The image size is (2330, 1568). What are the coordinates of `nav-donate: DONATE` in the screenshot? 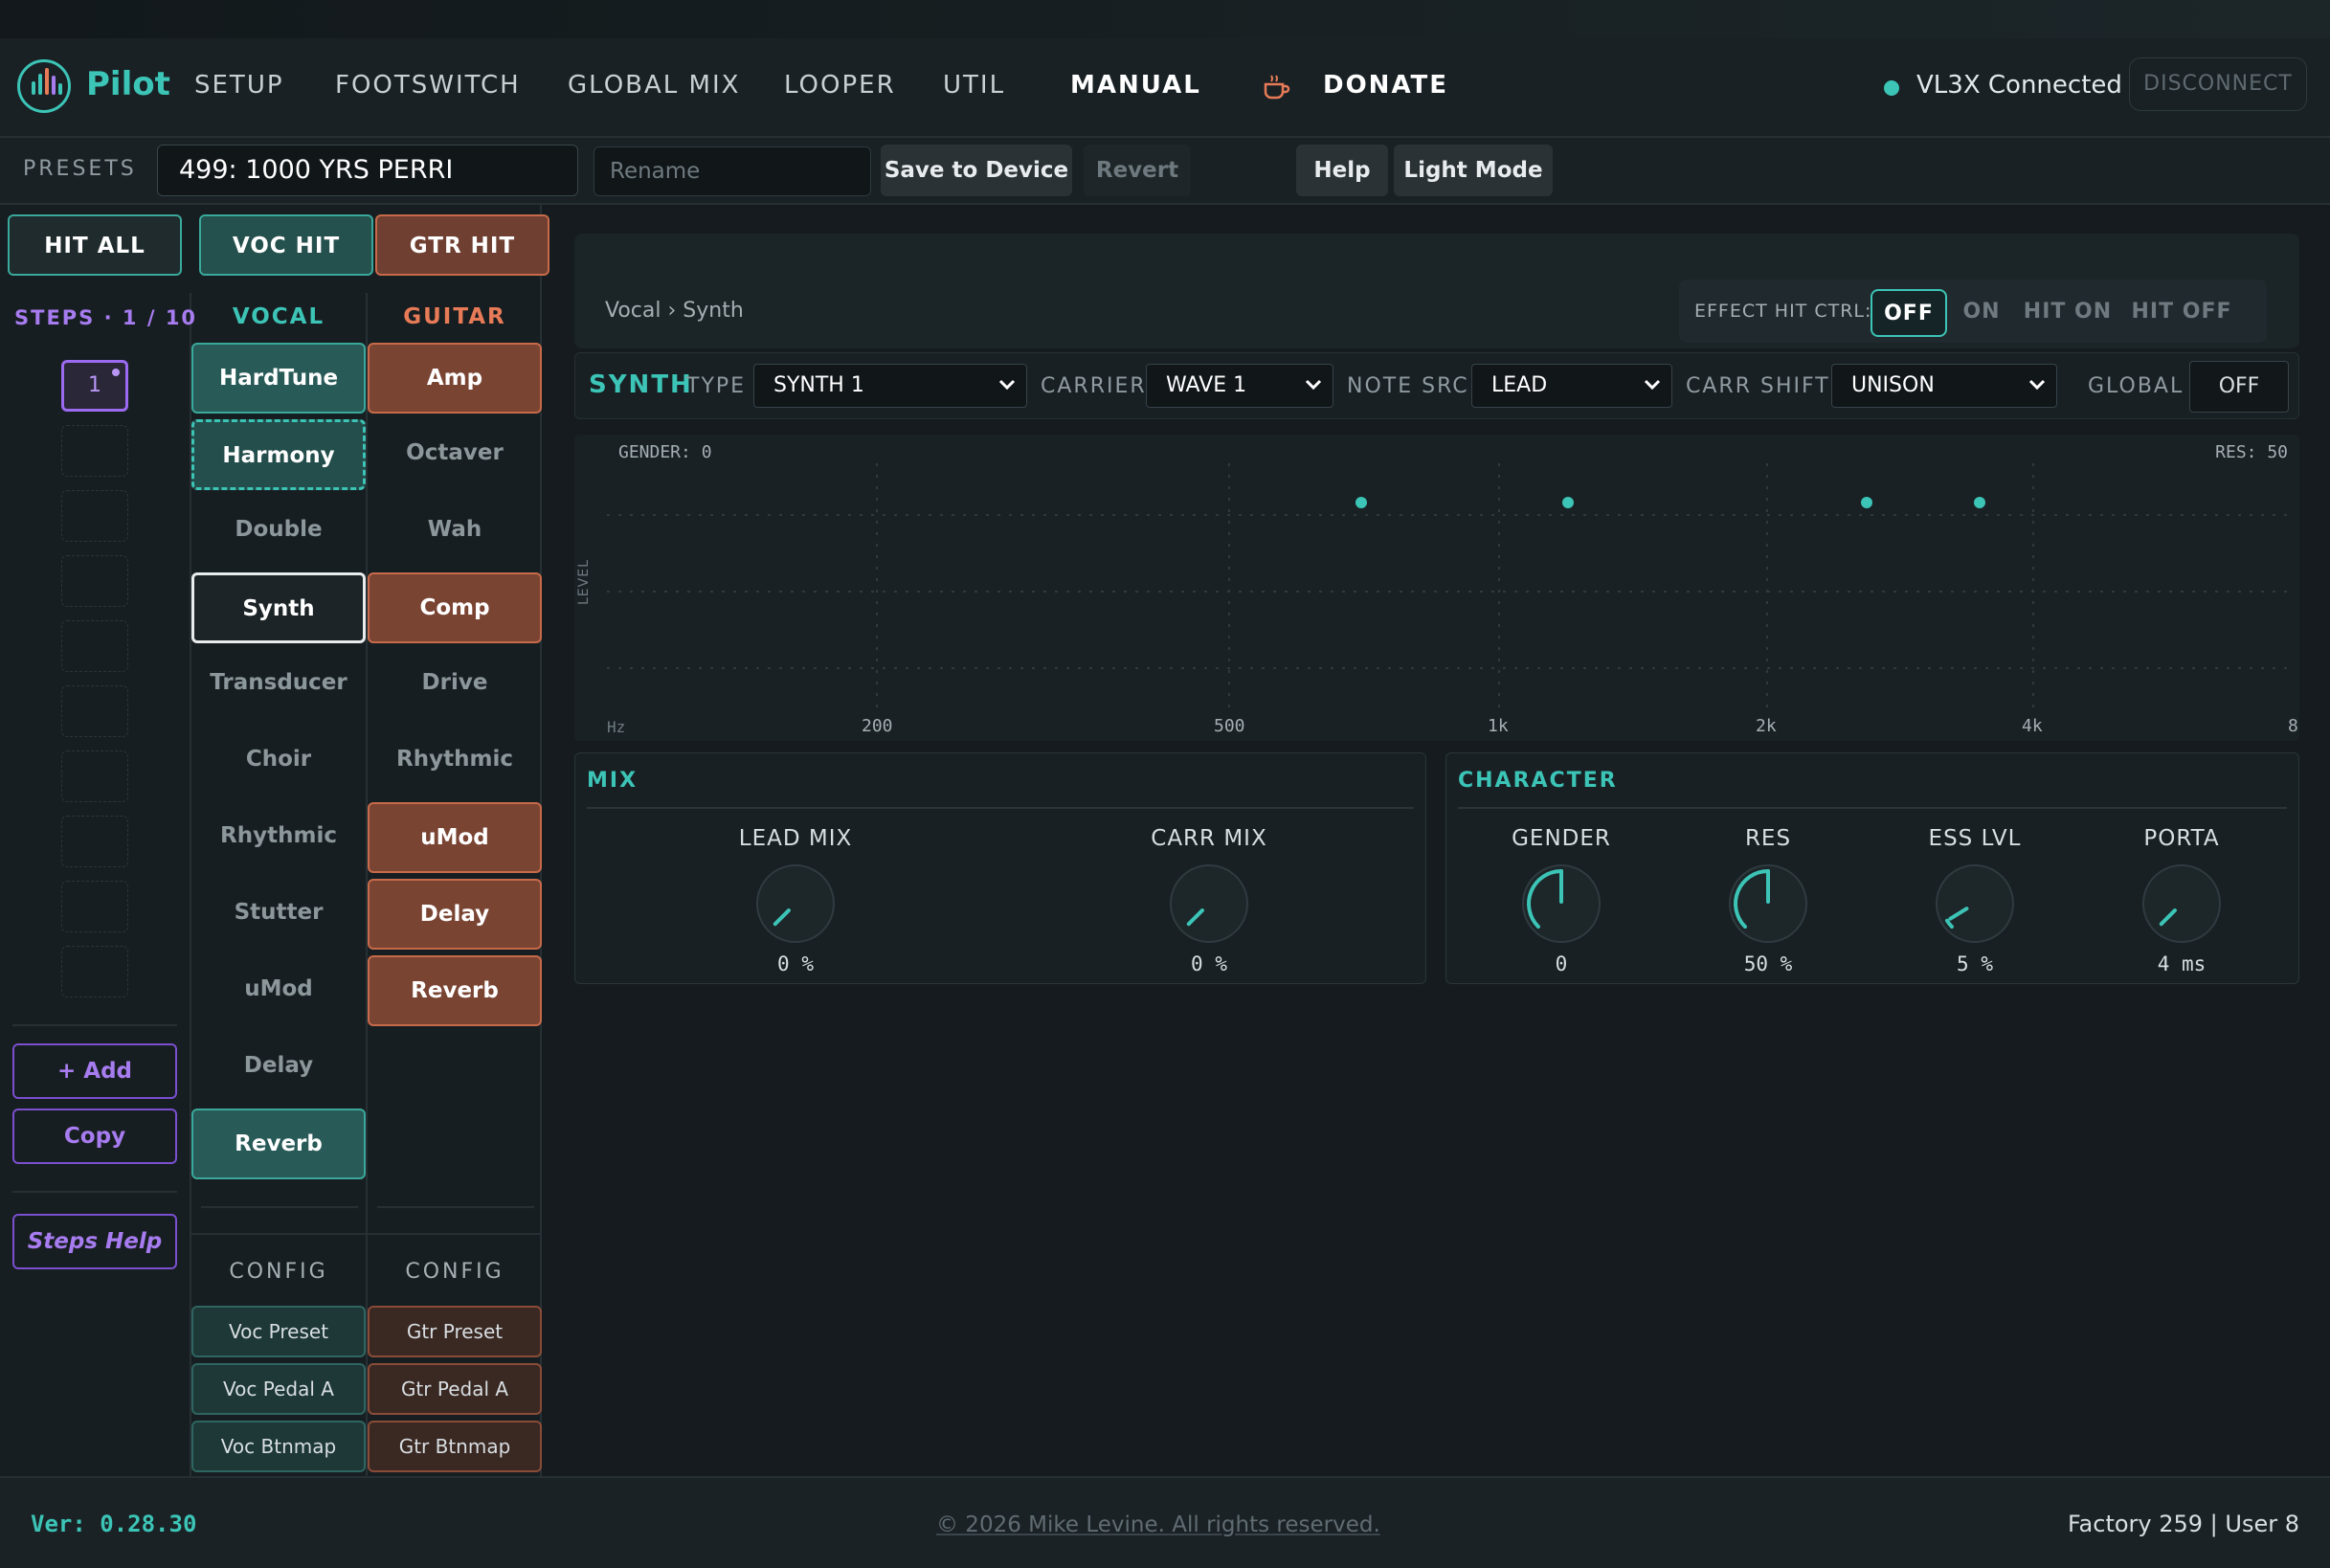 It's located at (1386, 86).